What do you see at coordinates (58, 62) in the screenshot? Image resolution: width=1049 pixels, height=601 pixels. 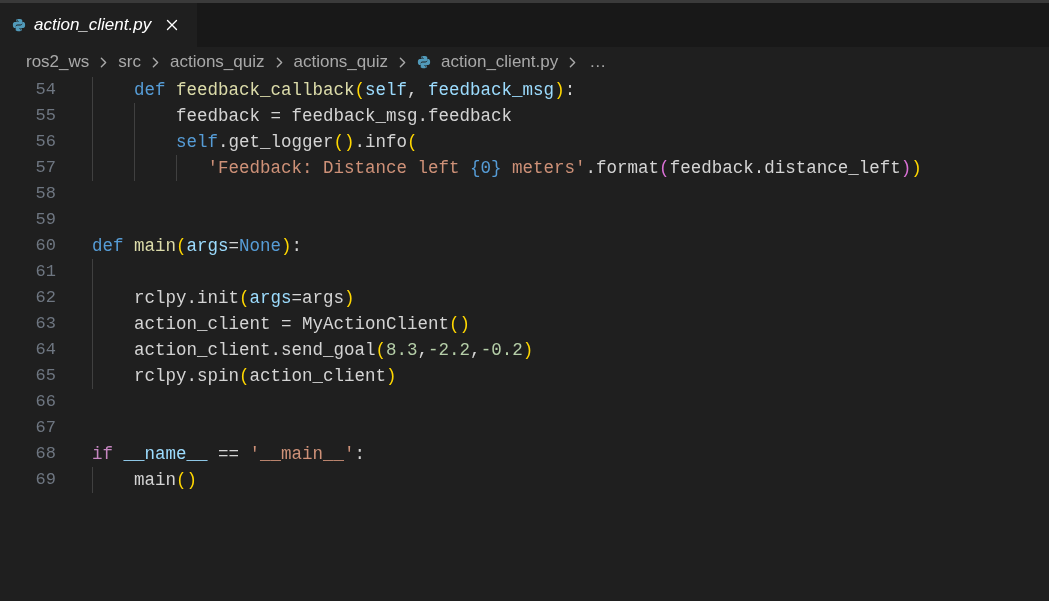 I see `breadcrumb-item: ros2_ws` at bounding box center [58, 62].